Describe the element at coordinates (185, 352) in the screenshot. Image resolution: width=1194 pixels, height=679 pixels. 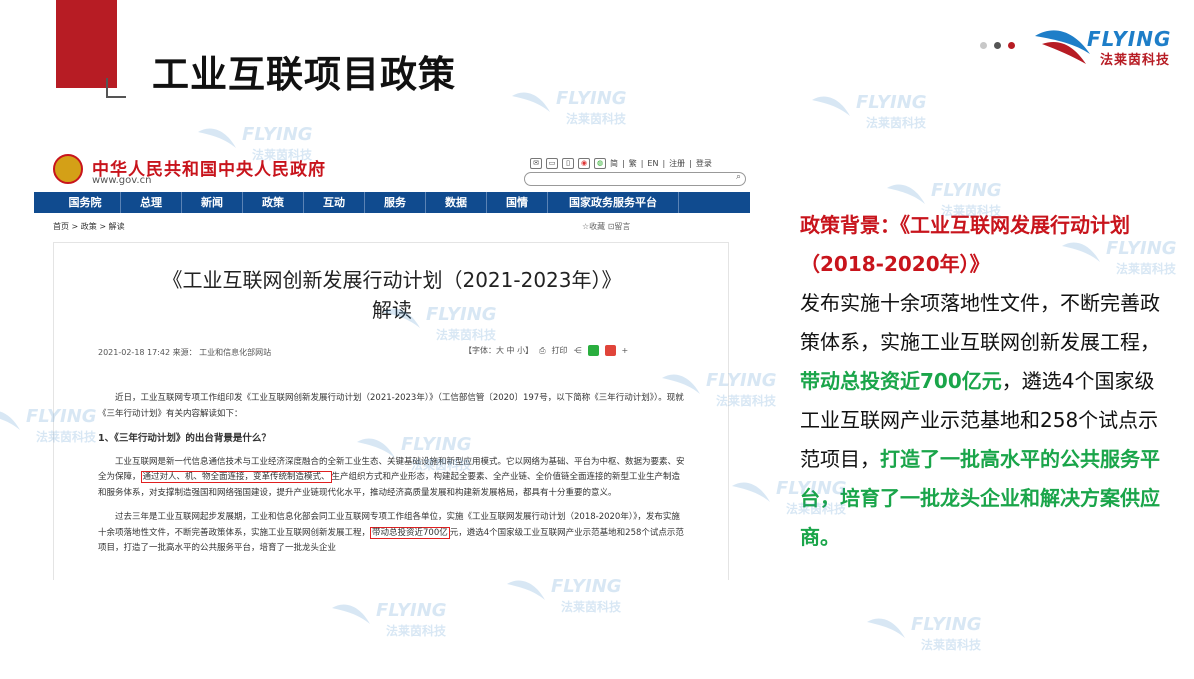
I see `article-meta: 2021-02-18 17:42 来源： 工业和信息化部网站` at that location.